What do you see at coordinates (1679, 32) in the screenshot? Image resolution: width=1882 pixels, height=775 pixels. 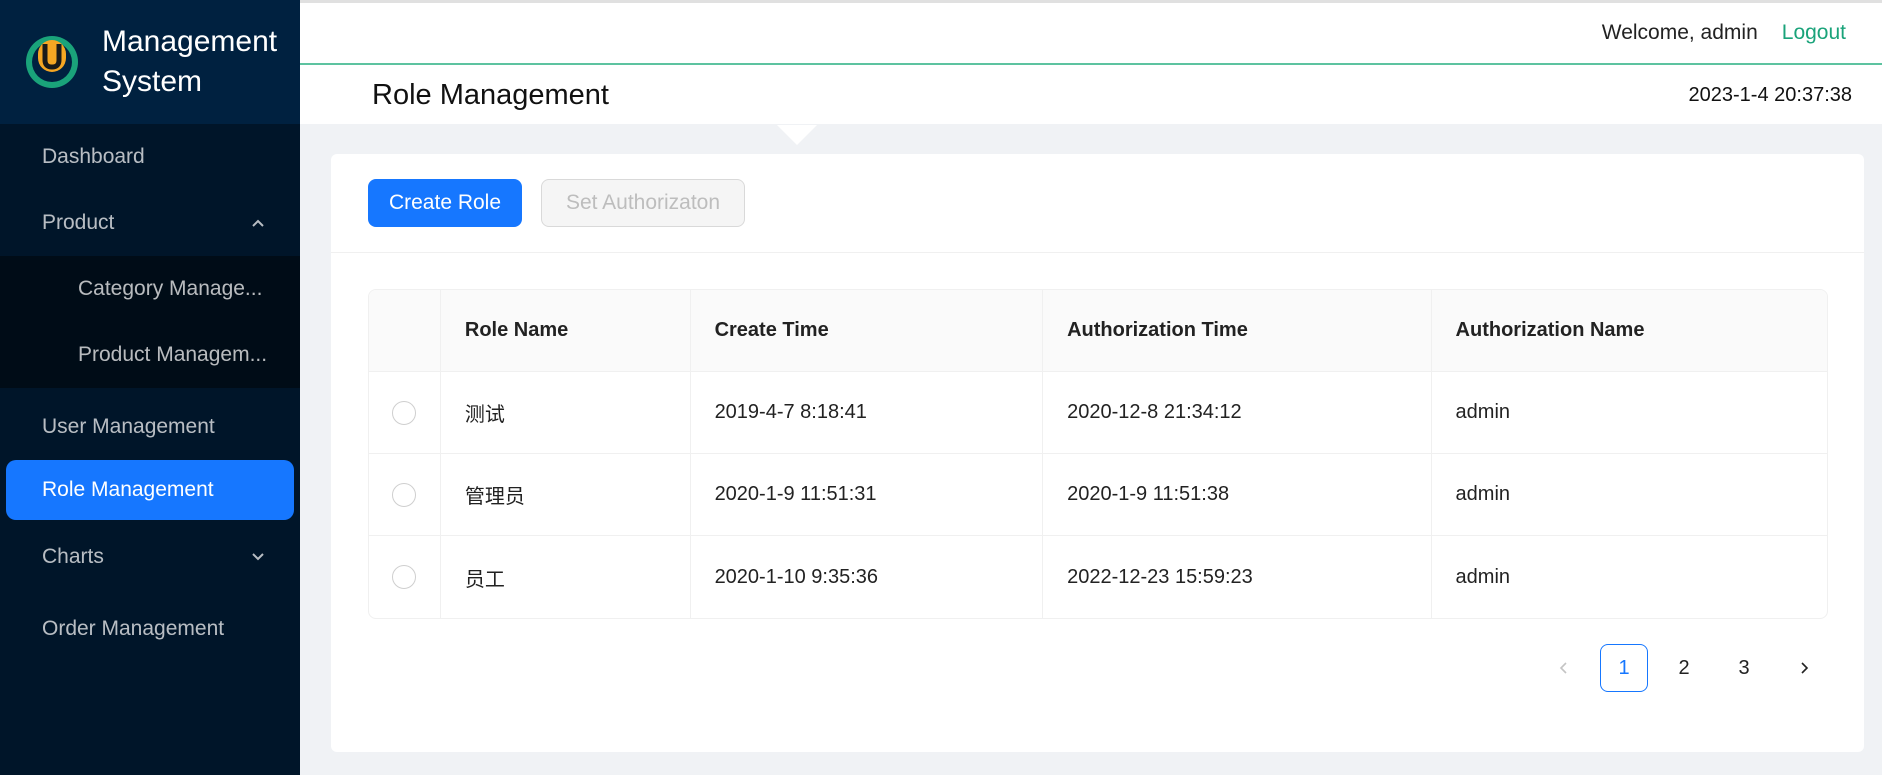 I see `welcome-text: Welcome, admin` at bounding box center [1679, 32].